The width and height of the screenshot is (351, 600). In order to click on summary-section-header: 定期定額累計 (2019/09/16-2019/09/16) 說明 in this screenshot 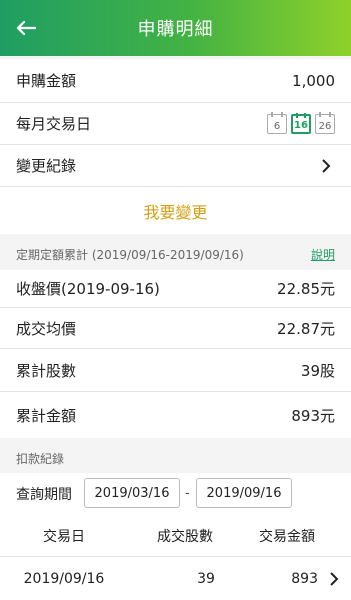, I will do `click(175, 254)`.